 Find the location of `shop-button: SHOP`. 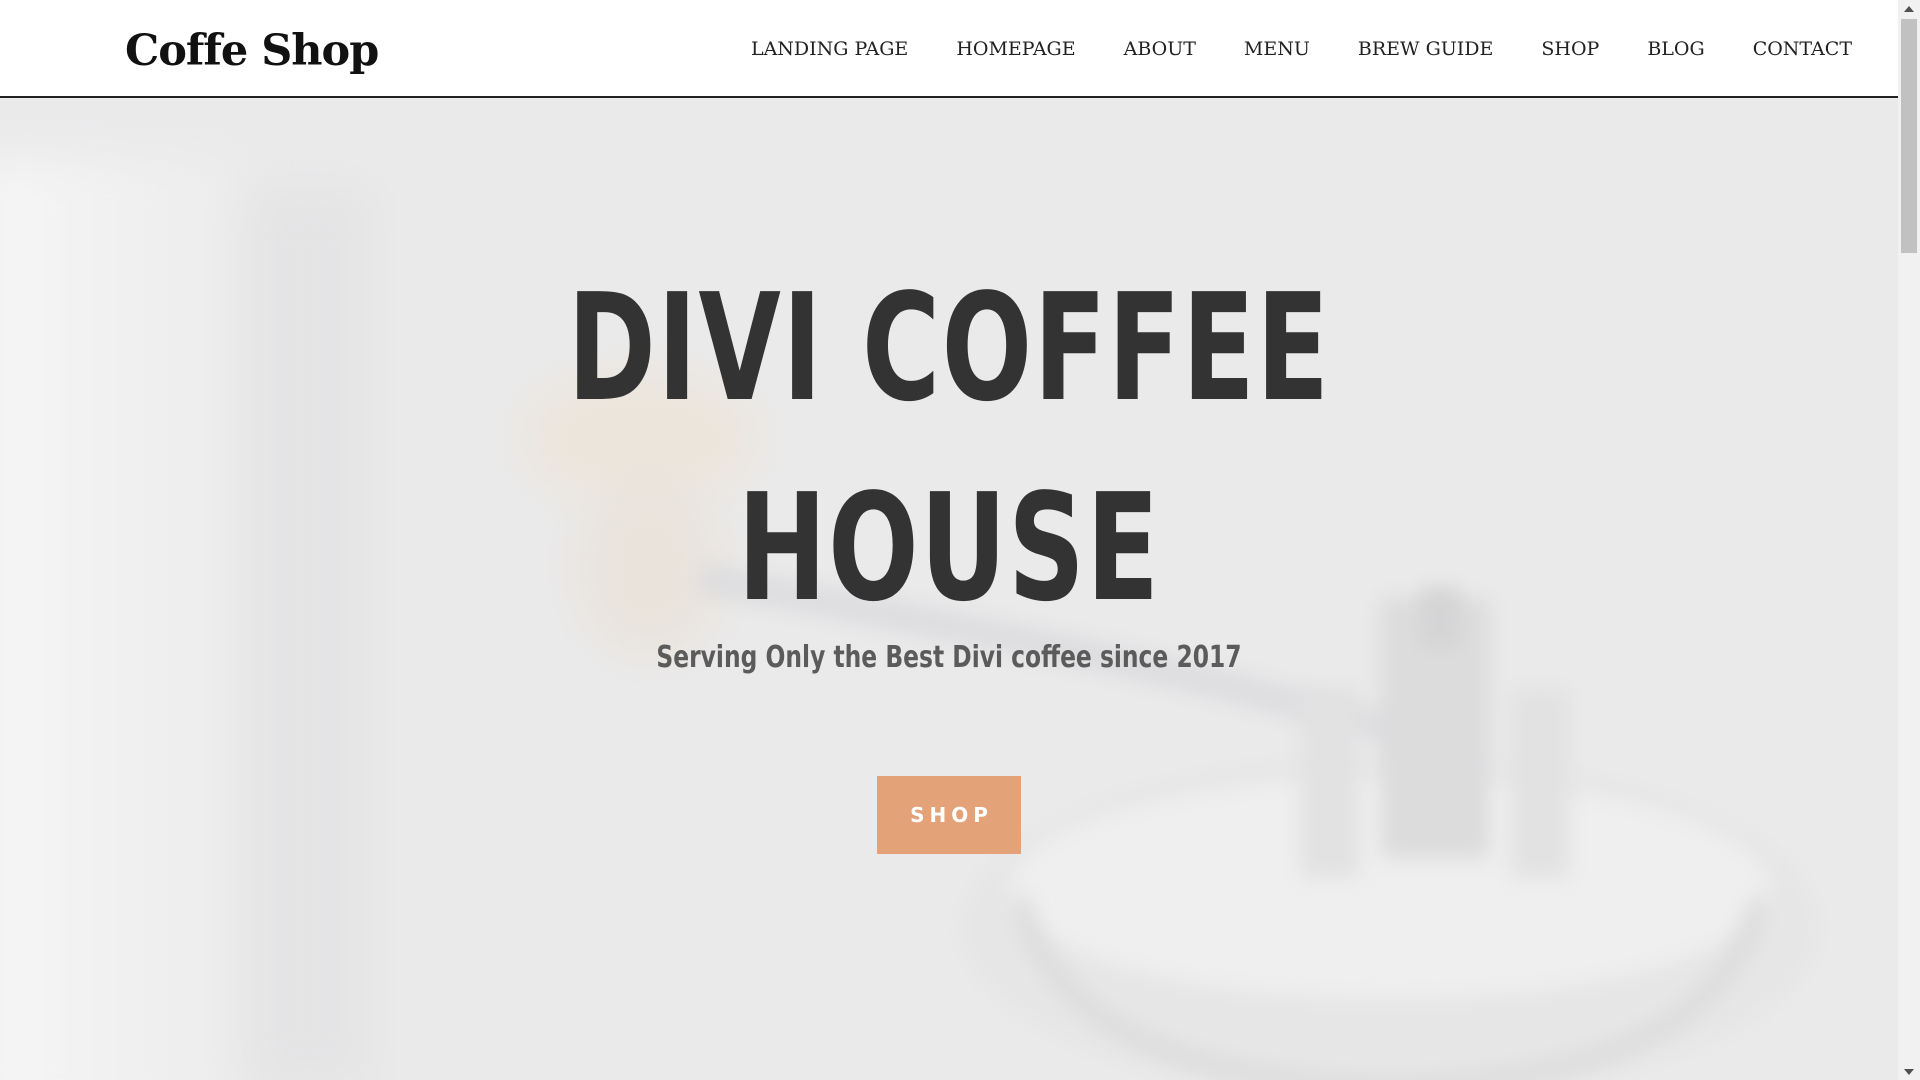

shop-button: SHOP is located at coordinates (949, 815).